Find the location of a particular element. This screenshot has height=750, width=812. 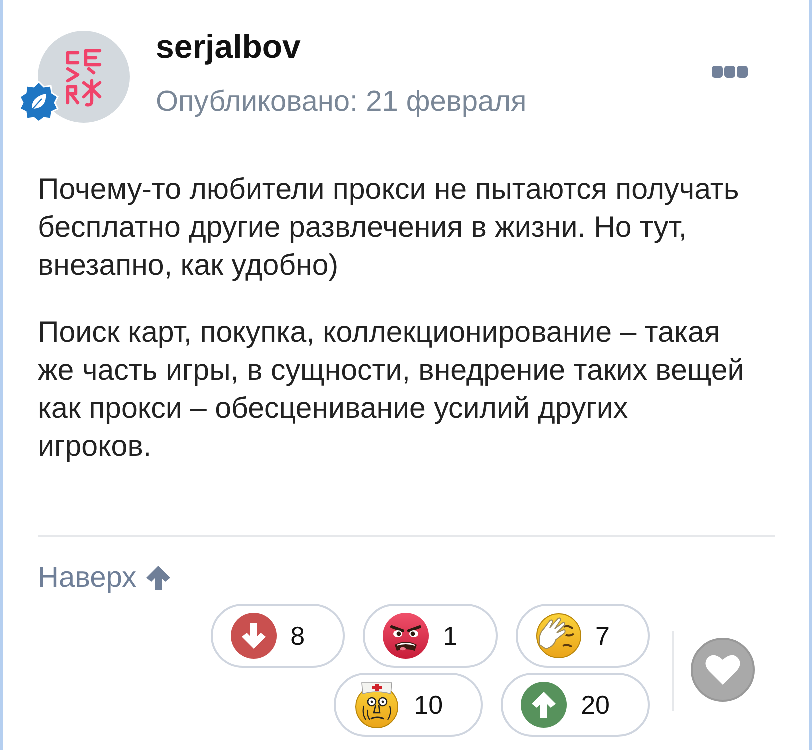

publish-date: Опубликовано: 21 февраля is located at coordinates (341, 102).